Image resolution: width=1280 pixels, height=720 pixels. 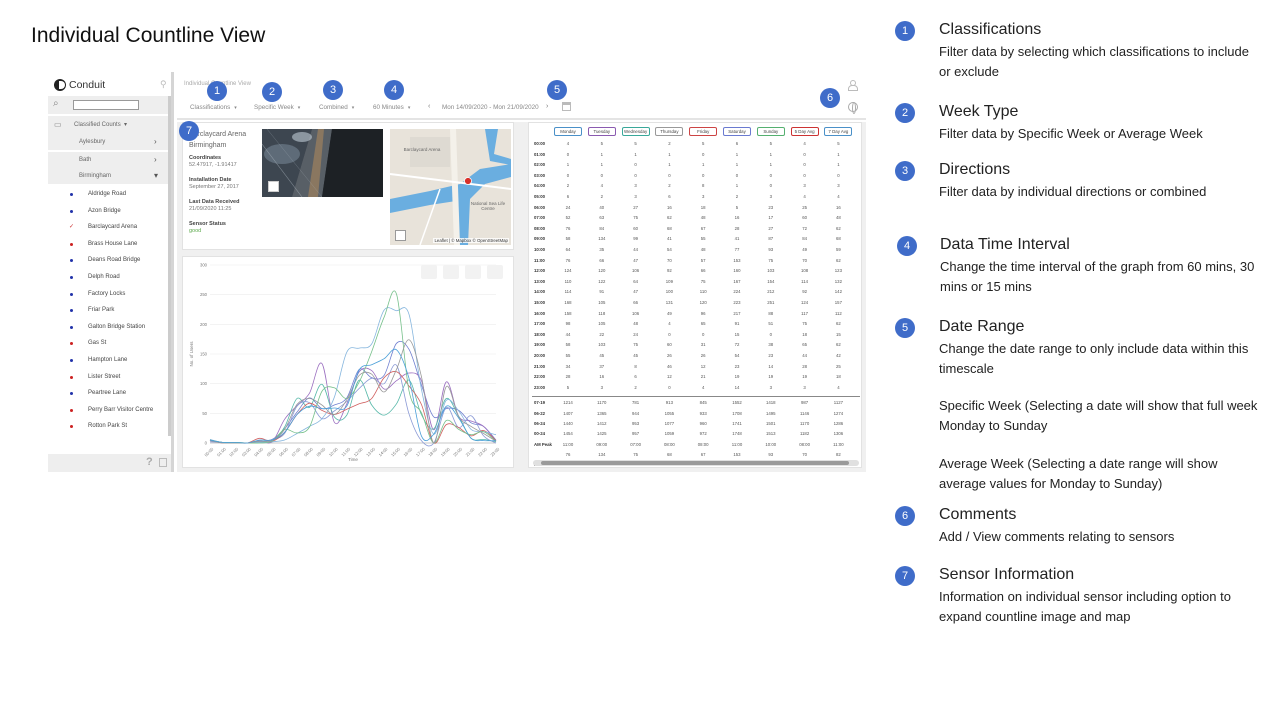 I want to click on countline-photo, so click(x=322, y=163).